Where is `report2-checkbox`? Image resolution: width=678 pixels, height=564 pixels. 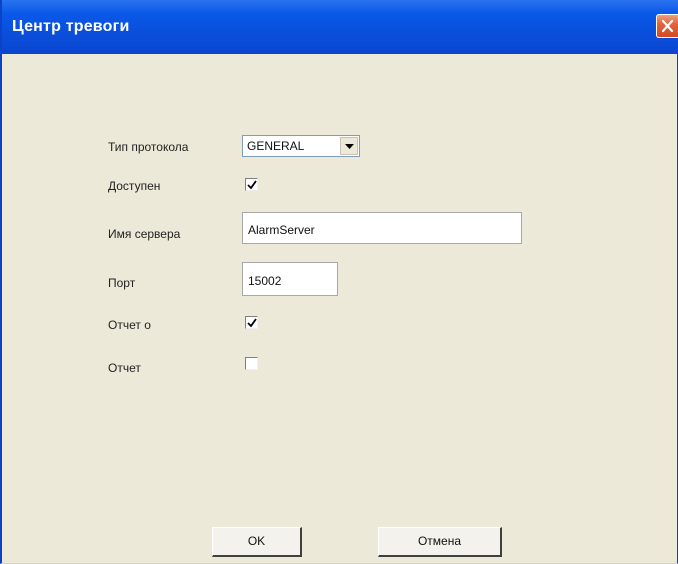 report2-checkbox is located at coordinates (251, 363).